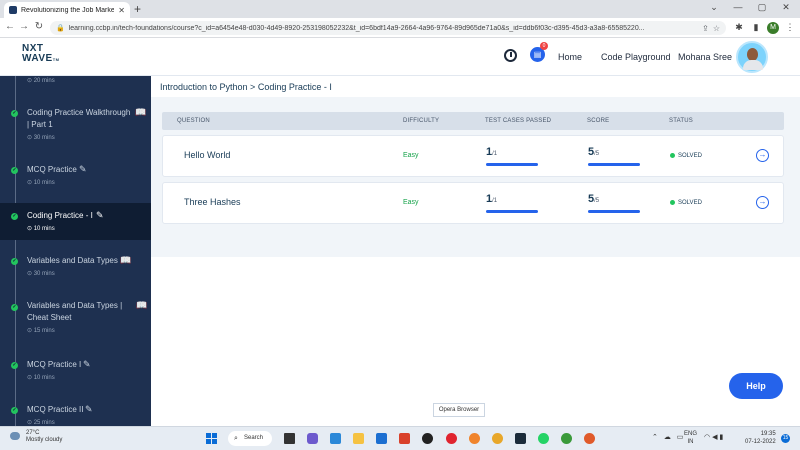 Image resolution: width=800 pixels, height=450 pixels. Describe the element at coordinates (705, 28) in the screenshot. I see `share-icon: ⇪` at that location.